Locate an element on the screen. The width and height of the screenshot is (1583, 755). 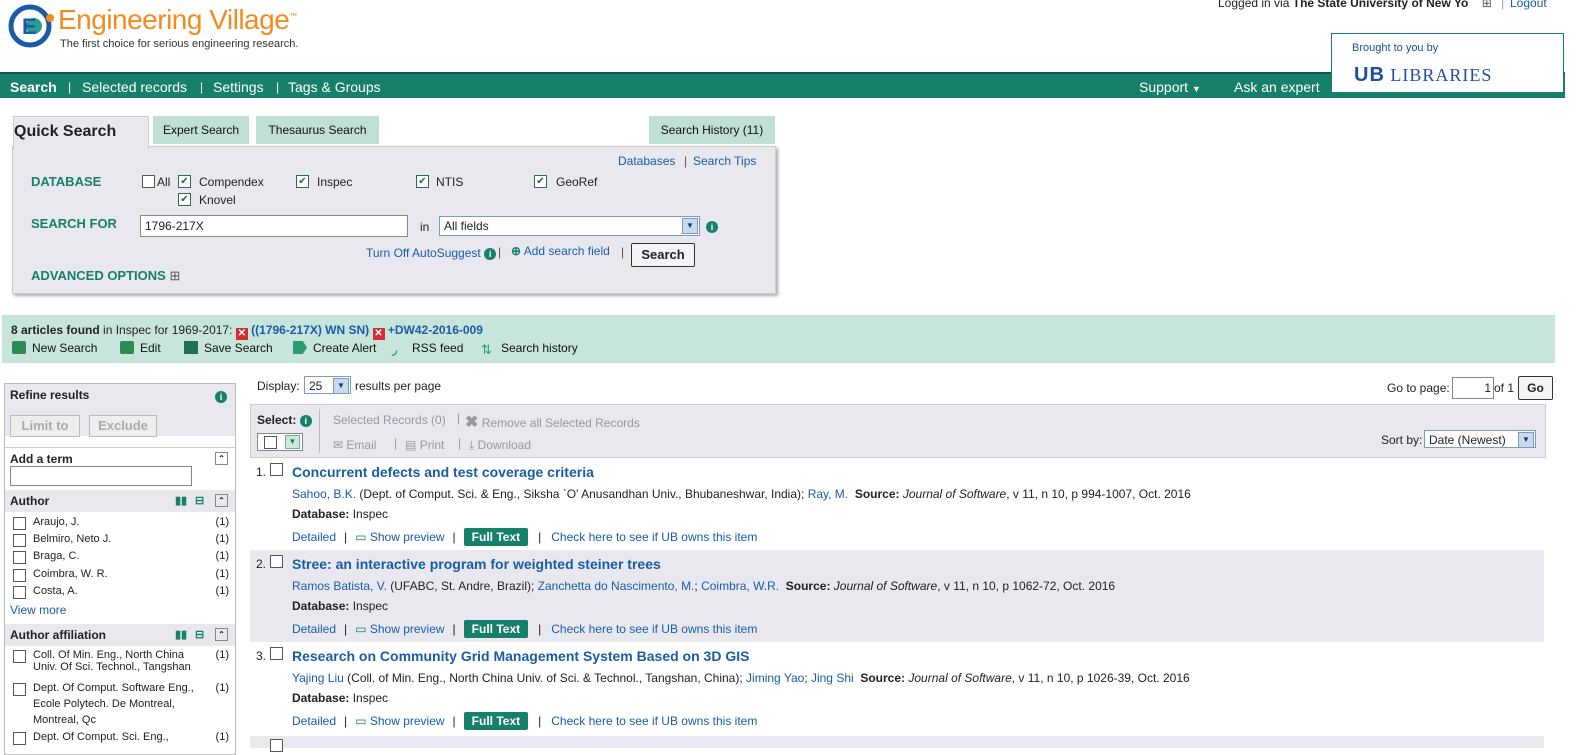
page-number-input: 1 is located at coordinates (1473, 388).